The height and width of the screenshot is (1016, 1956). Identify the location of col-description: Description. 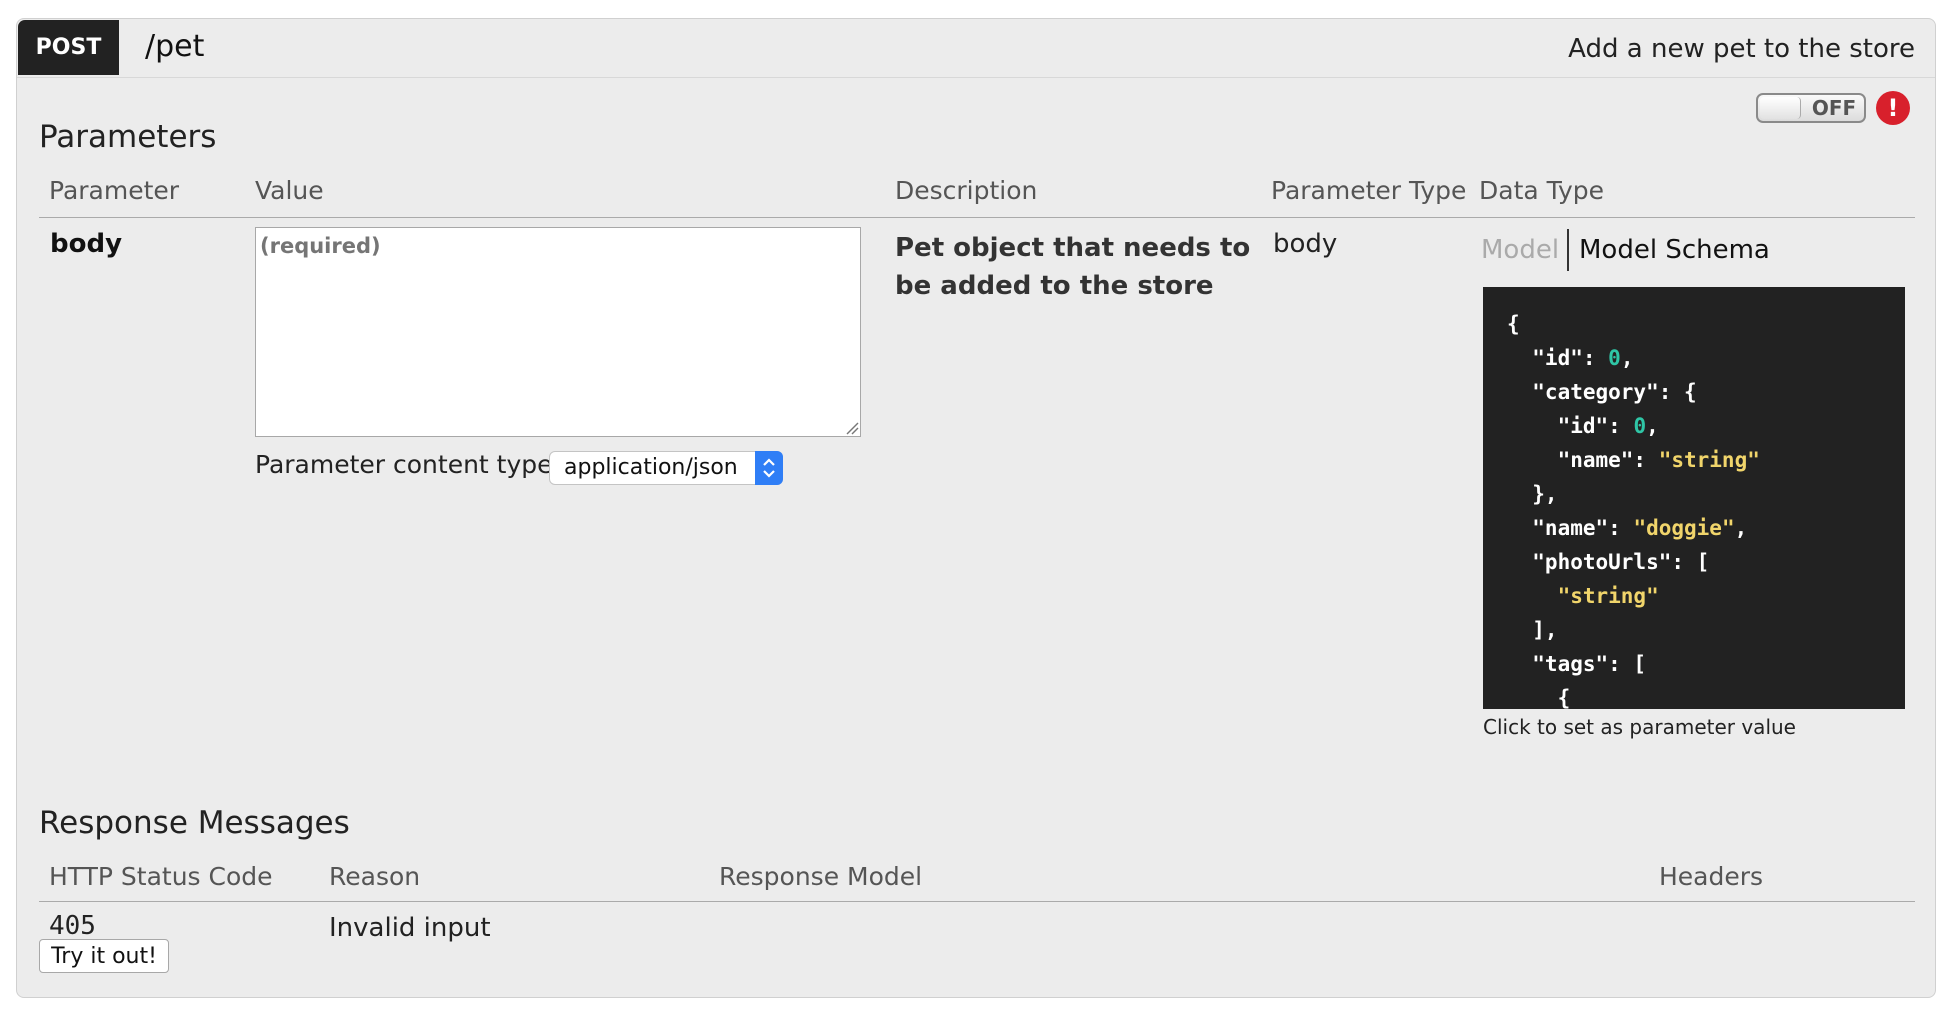
(966, 190).